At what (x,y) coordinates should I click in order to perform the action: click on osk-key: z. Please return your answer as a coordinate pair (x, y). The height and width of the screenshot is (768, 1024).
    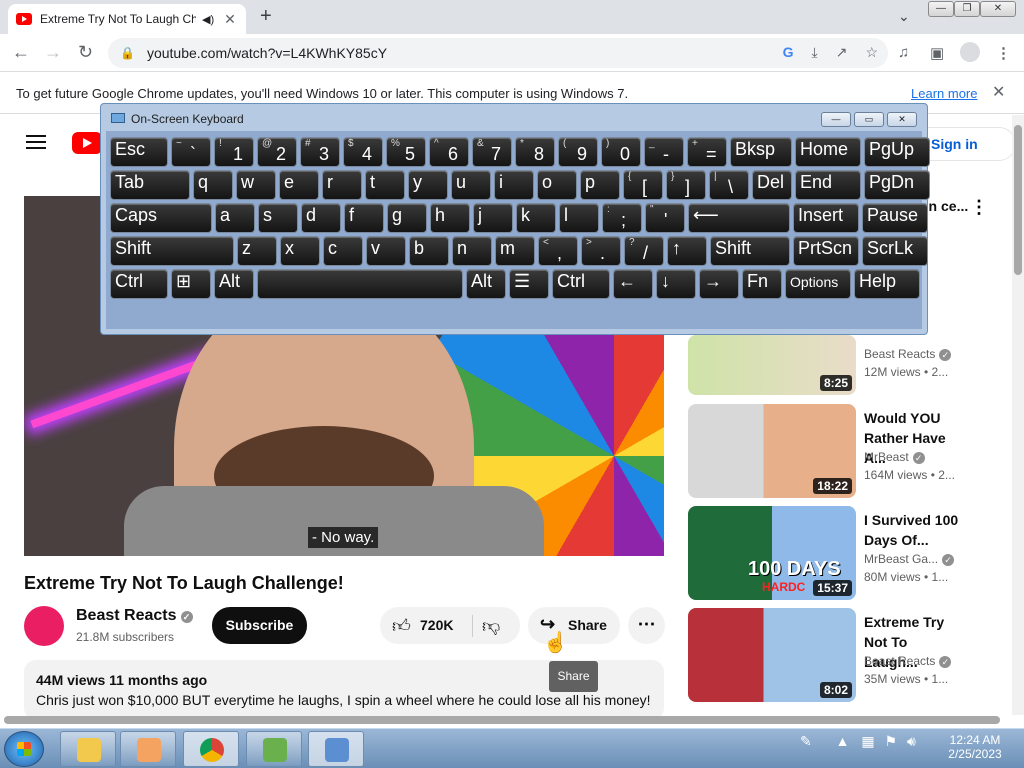
    Looking at the image, I should click on (257, 251).